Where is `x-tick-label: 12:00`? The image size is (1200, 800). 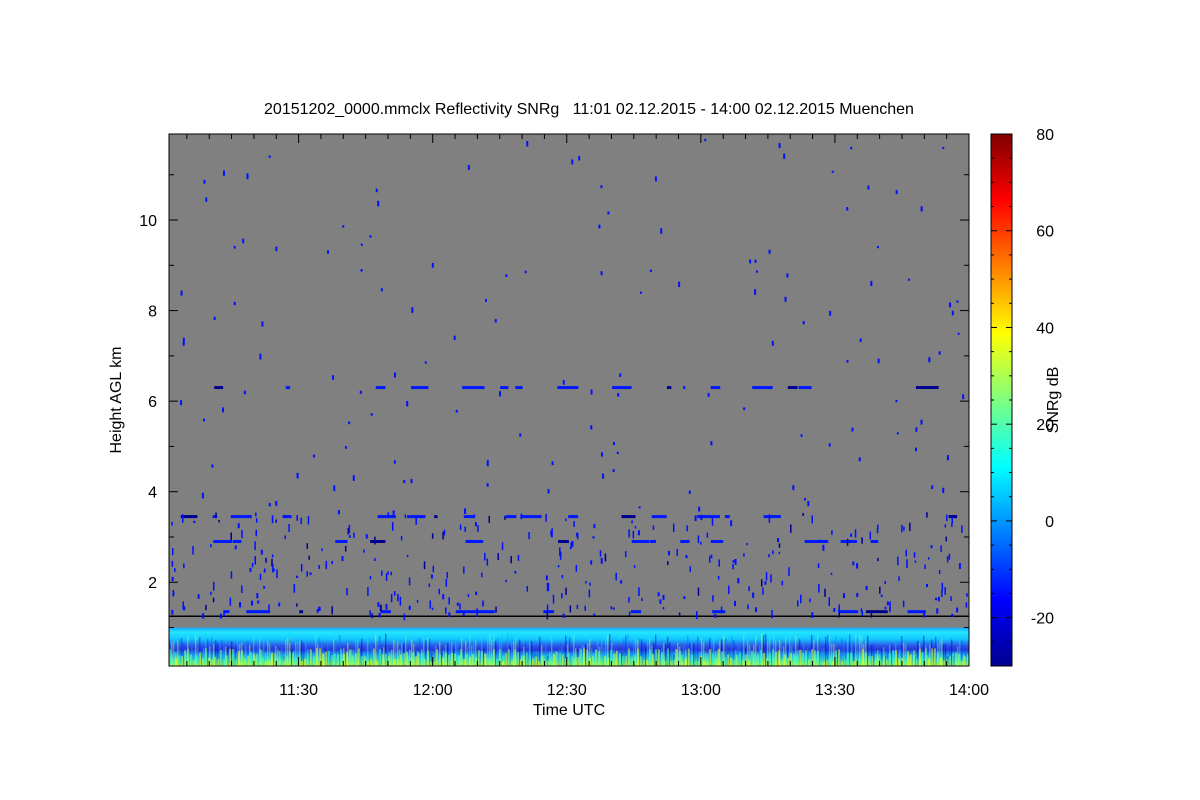
x-tick-label: 12:00 is located at coordinates (433, 690).